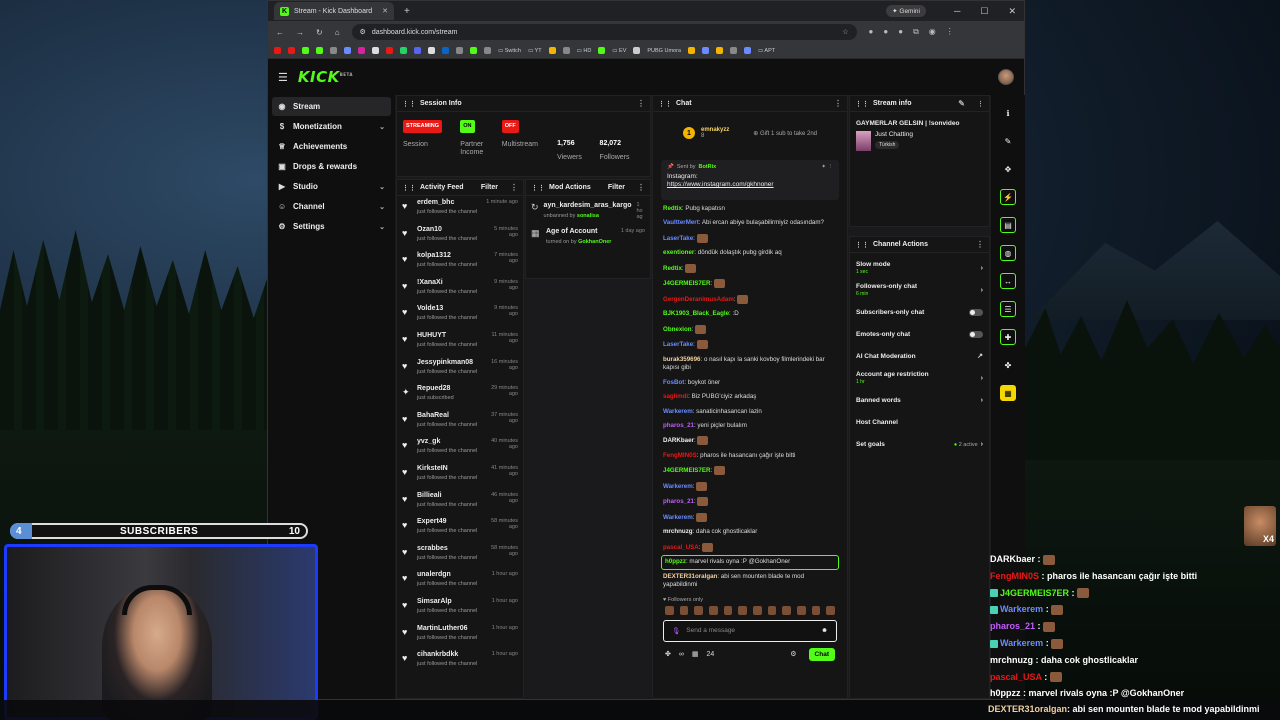  Describe the element at coordinates (1008, 337) in the screenshot. I see `wrench-icon: ✚` at that location.